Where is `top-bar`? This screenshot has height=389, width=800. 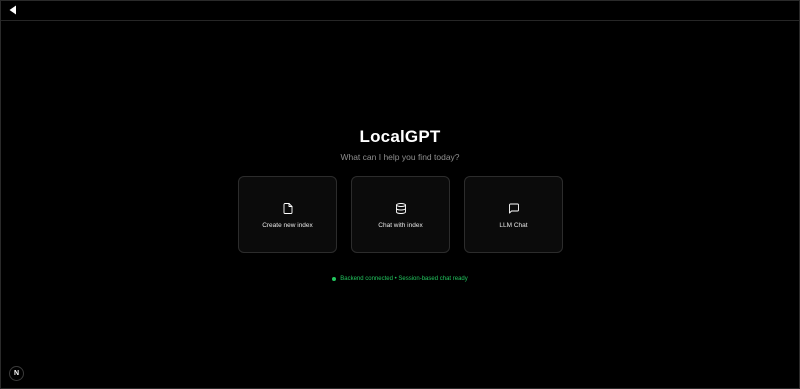
top-bar is located at coordinates (400, 11).